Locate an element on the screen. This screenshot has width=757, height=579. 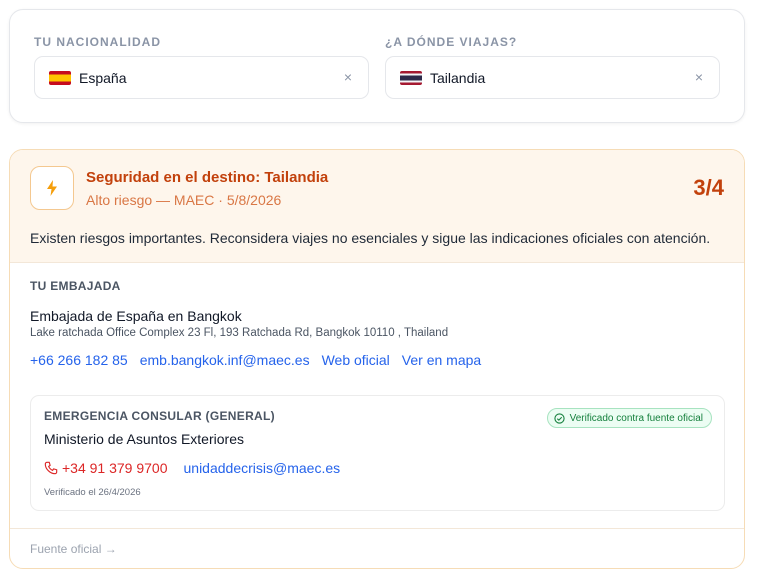
embassy-section-label: TU EMBAJADA is located at coordinates (75, 286).